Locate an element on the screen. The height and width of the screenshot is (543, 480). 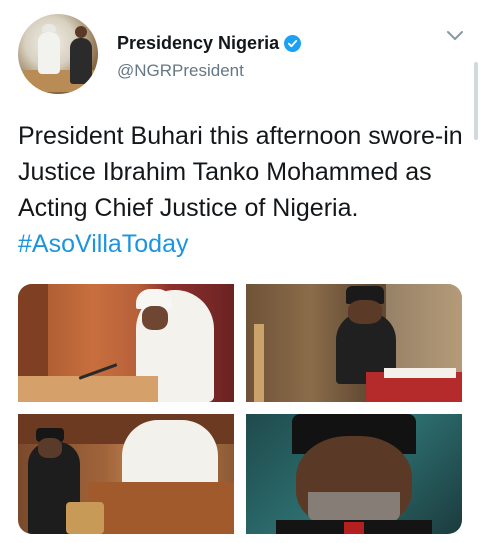
avatar-figure-left is located at coordinates (49, 49).